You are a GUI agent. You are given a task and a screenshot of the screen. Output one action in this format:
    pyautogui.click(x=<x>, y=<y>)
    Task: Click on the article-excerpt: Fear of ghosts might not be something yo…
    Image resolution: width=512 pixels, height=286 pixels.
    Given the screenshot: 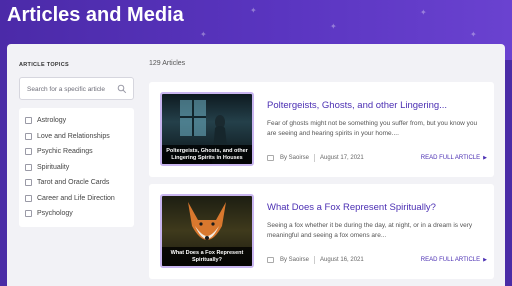 What is the action you would take?
    pyautogui.click(x=372, y=128)
    